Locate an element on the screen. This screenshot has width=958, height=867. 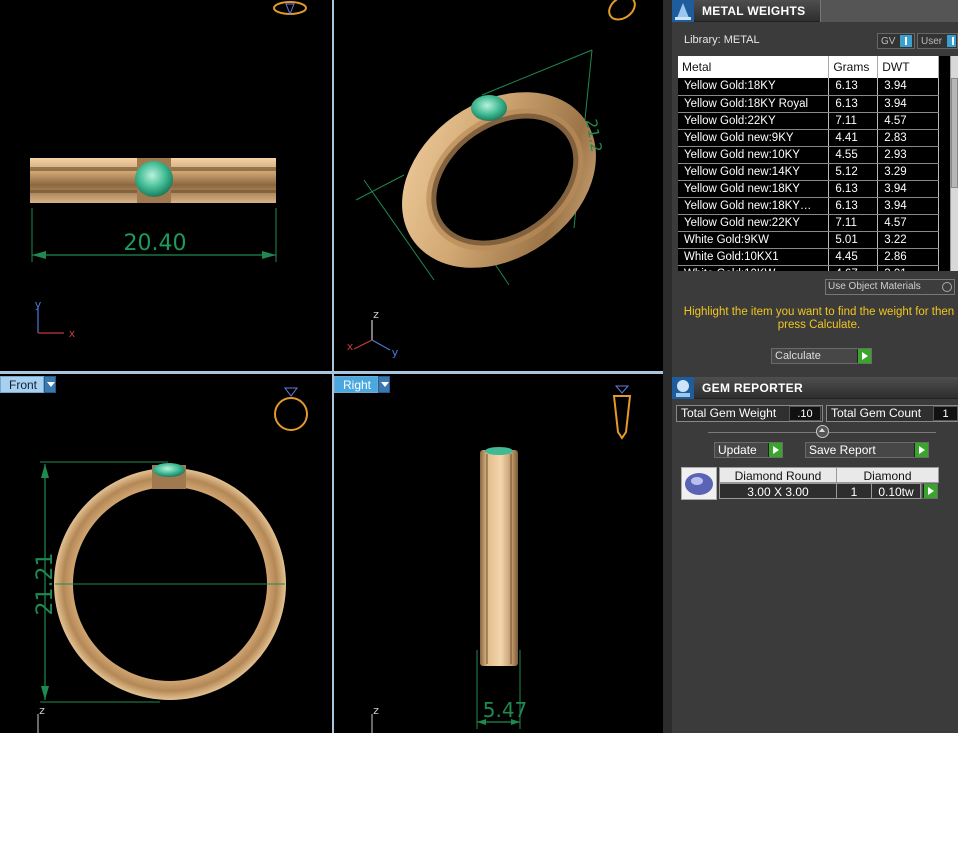
perspective-view-render: 21.2 z x y is located at coordinates (491, 179).